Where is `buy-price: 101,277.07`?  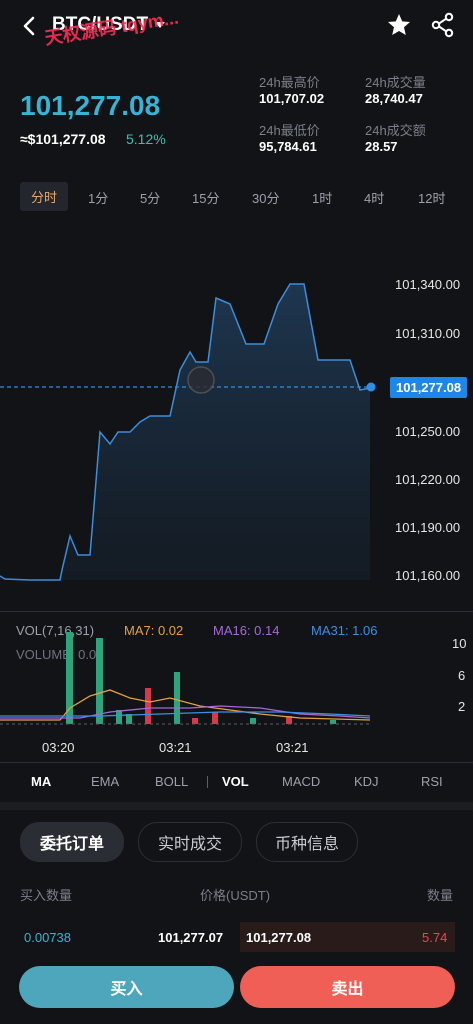 buy-price: 101,277.07 is located at coordinates (191, 937).